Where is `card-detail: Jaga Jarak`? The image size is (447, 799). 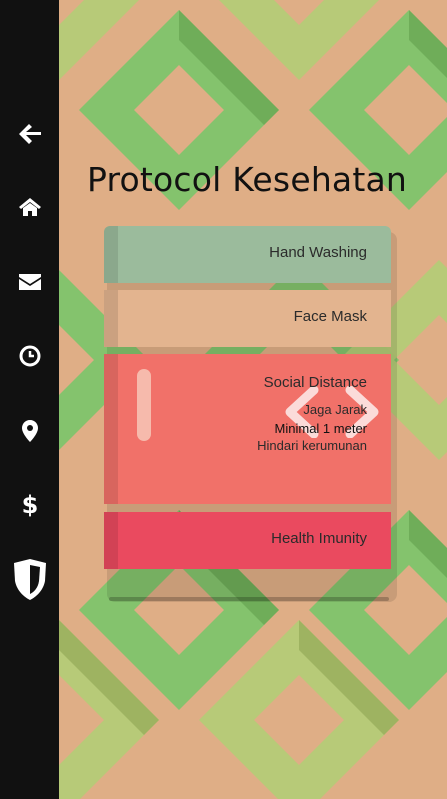 card-detail: Jaga Jarak is located at coordinates (335, 409).